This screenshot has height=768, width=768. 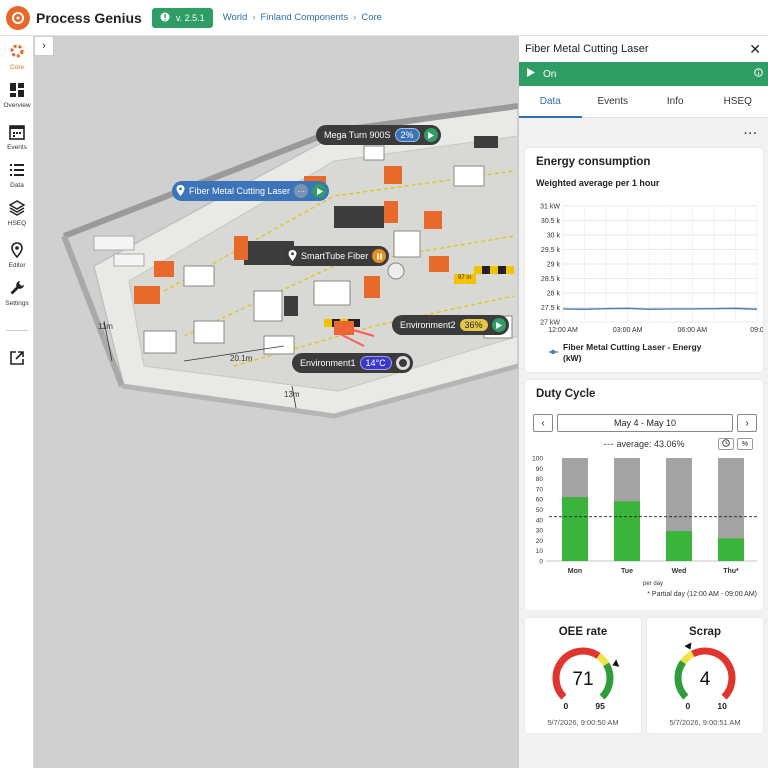 I want to click on y-tick-label: 70, so click(x=540, y=489).